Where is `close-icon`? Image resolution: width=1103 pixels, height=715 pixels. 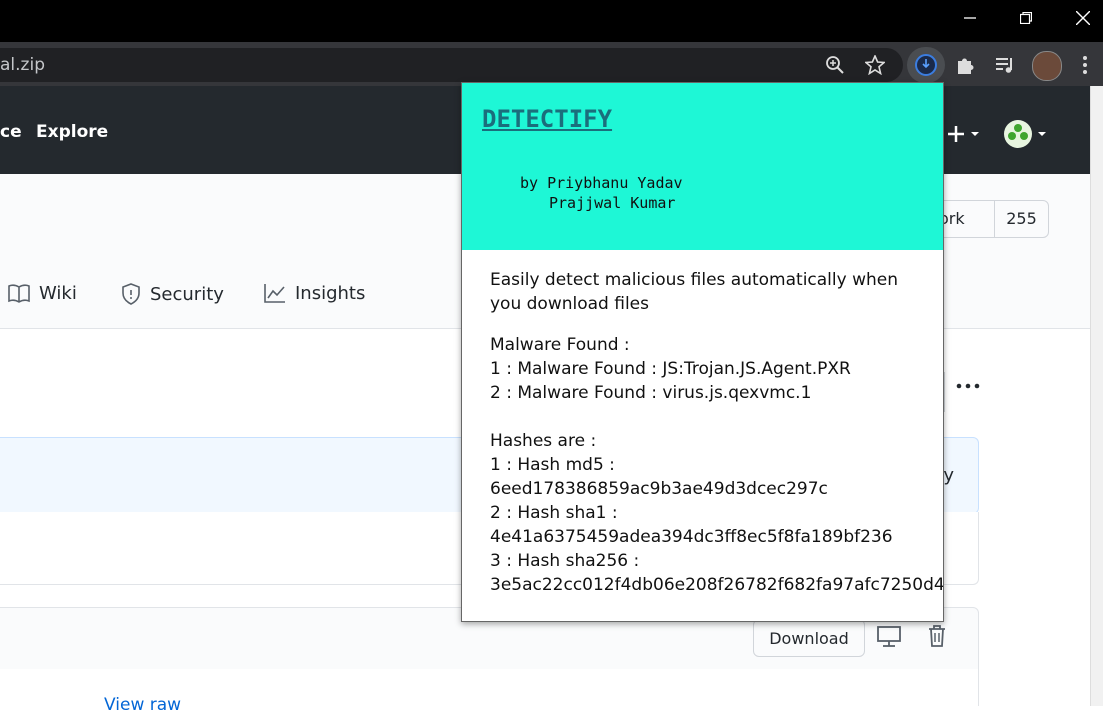
close-icon is located at coordinates (1081, 18).